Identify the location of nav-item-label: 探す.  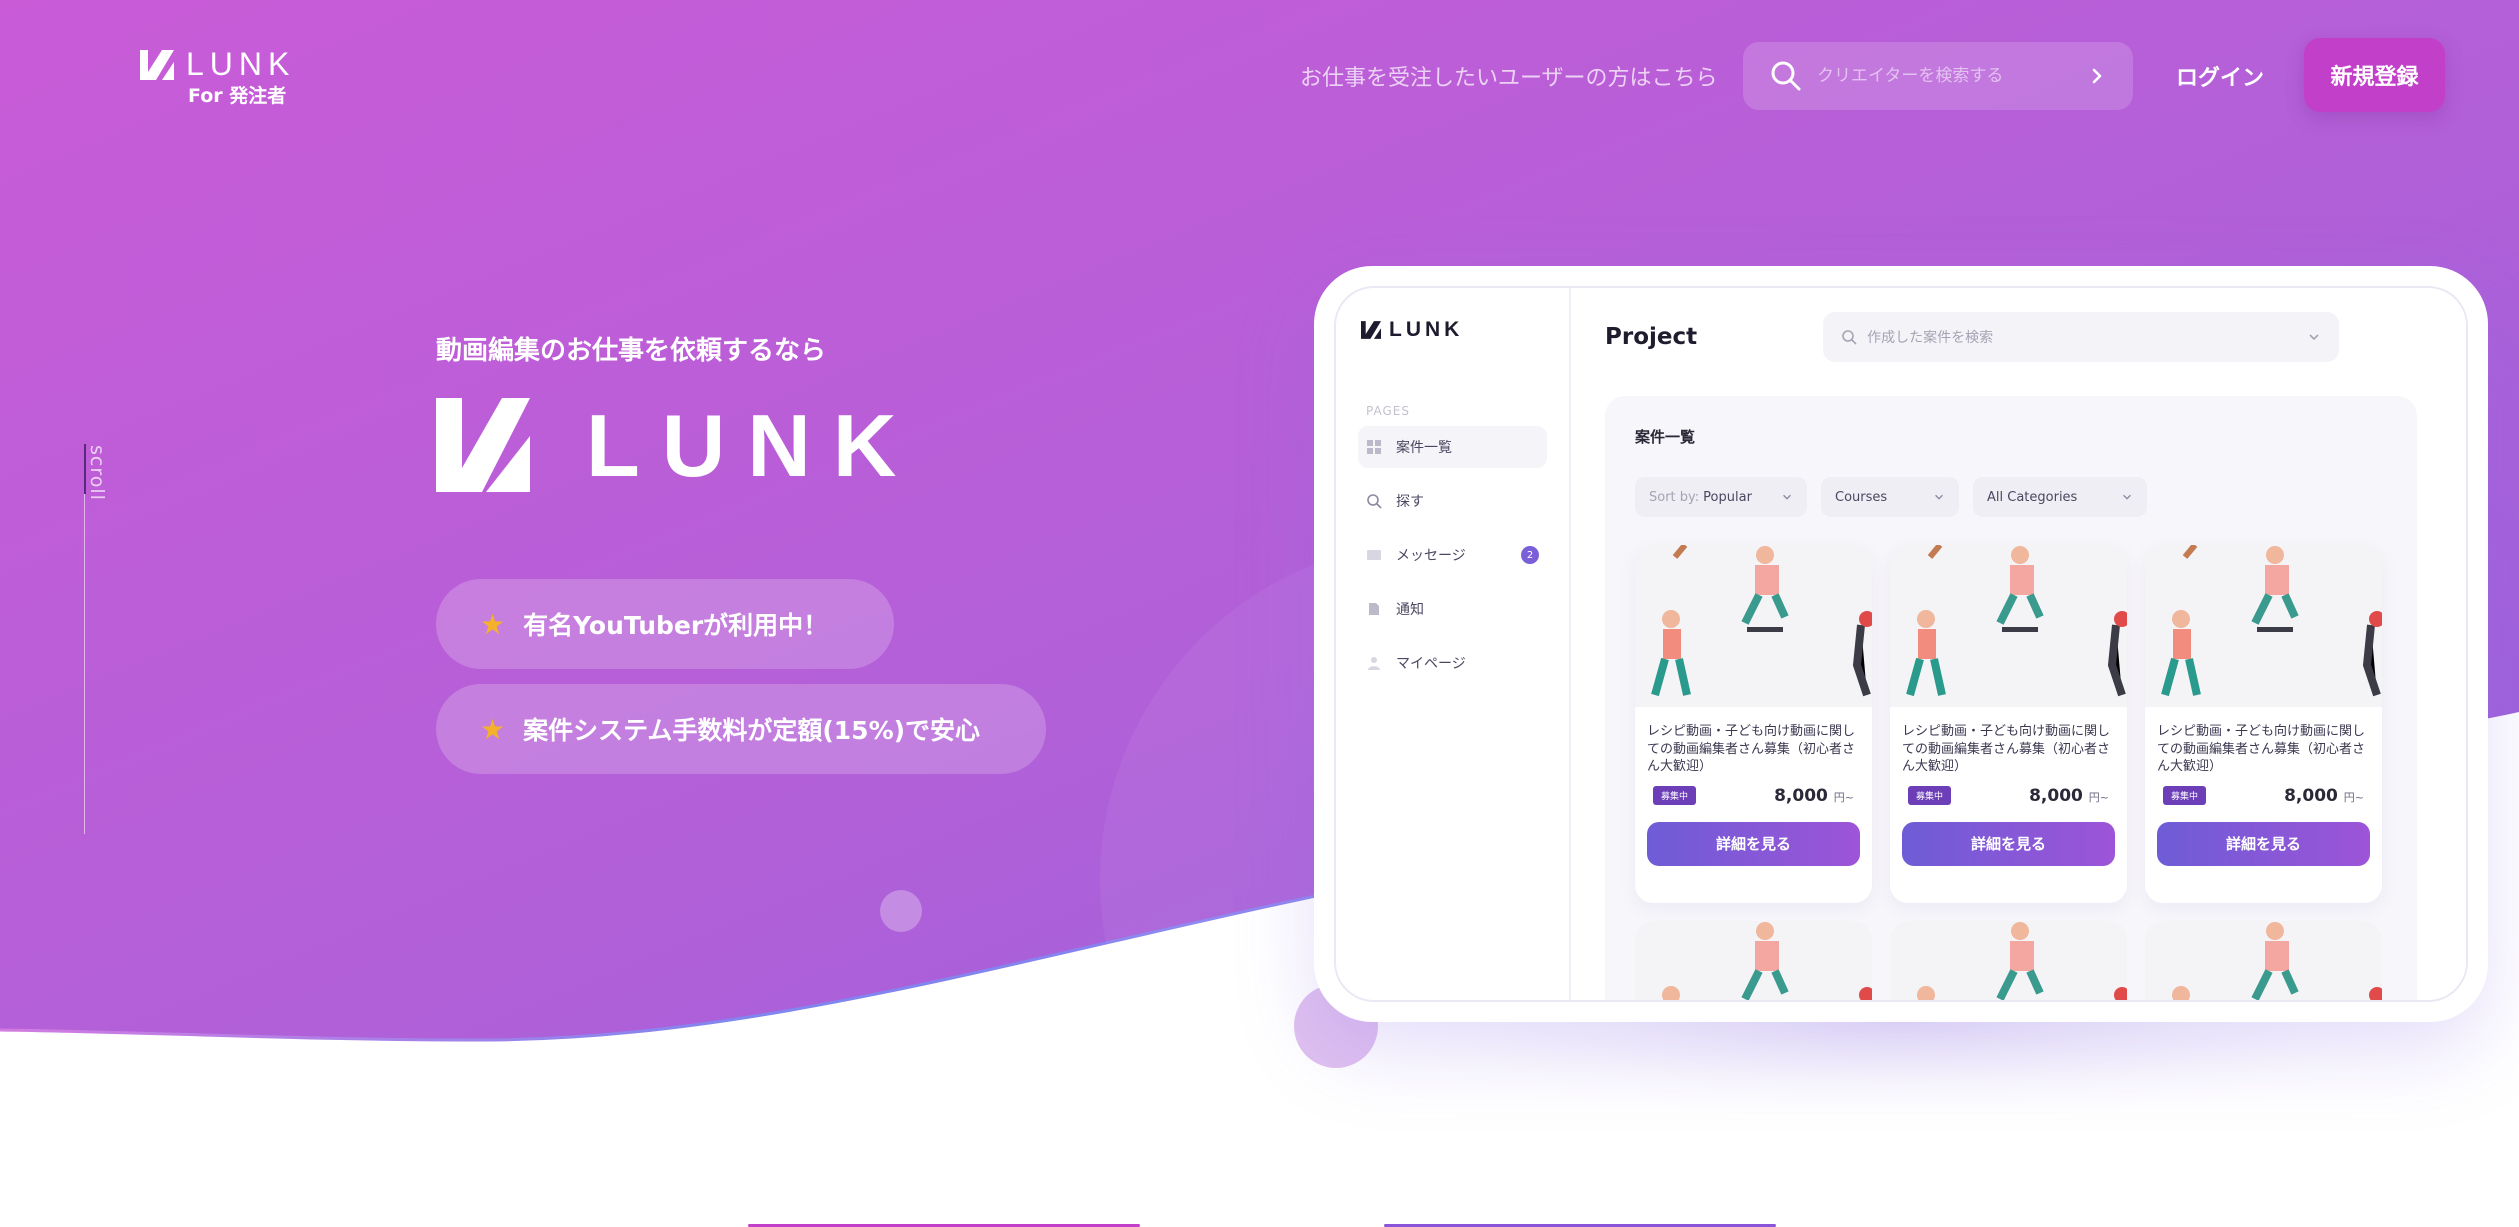
(1410, 502).